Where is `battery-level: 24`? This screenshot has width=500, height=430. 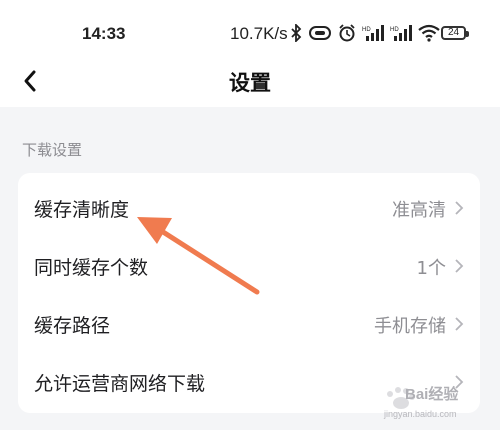
battery-level: 24 is located at coordinates (453, 32).